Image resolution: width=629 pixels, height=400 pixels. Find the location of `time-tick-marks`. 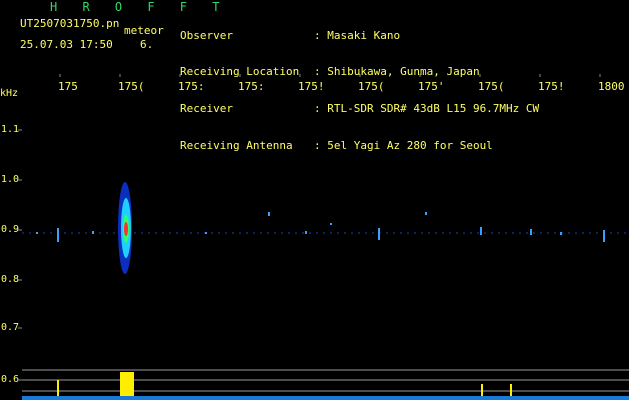

time-tick-marks is located at coordinates (330, 75).